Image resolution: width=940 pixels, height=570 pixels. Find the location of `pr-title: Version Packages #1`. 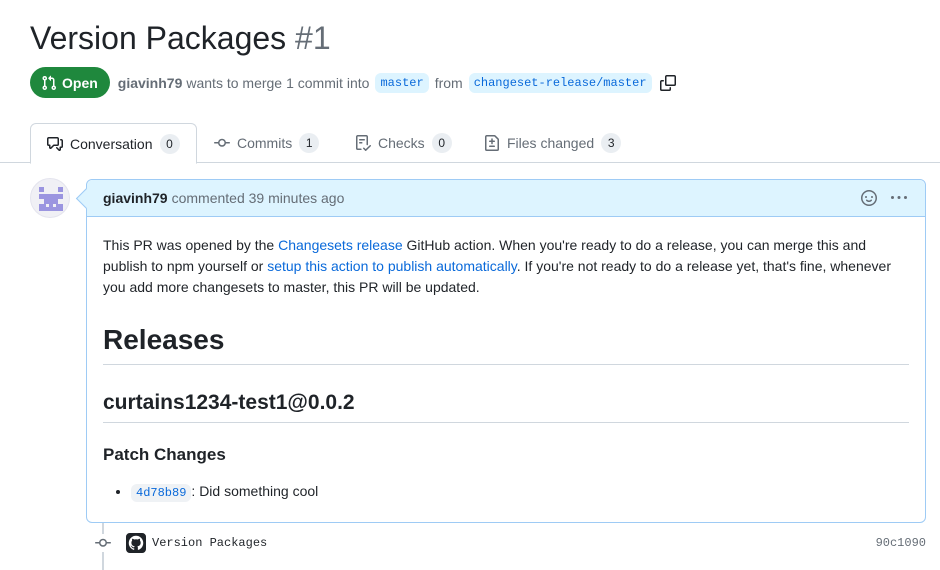

pr-title: Version Packages #1 is located at coordinates (180, 38).